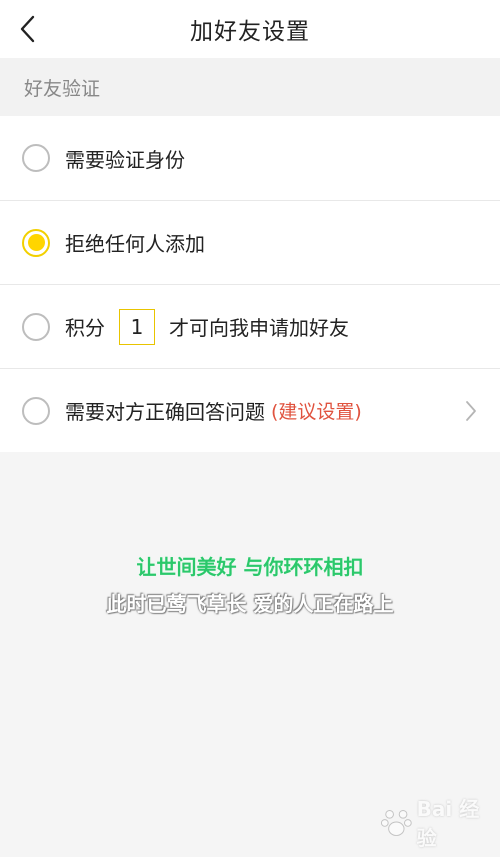 The image size is (500, 857). What do you see at coordinates (316, 412) in the screenshot?
I see `suggested-badge: (建议设置)` at bounding box center [316, 412].